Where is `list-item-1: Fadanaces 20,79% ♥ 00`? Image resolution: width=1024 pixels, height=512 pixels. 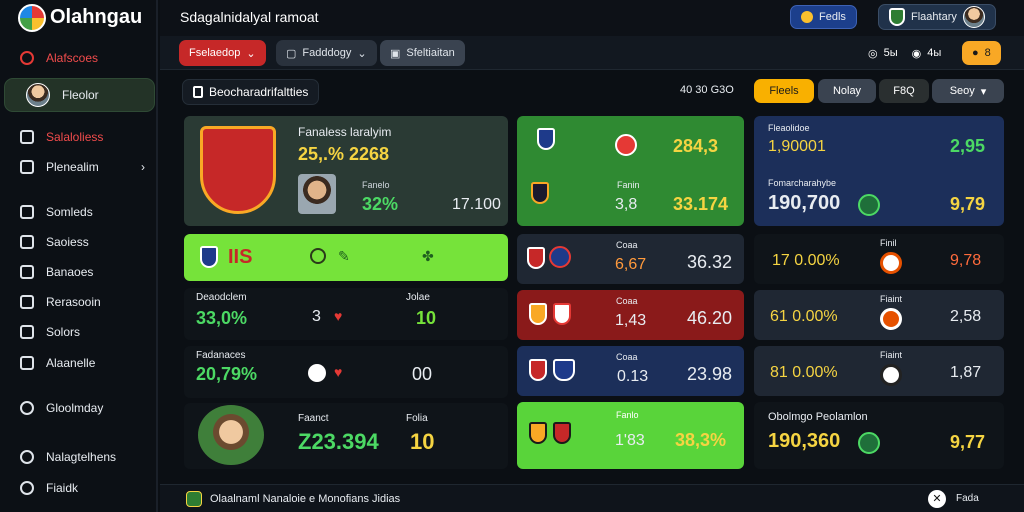
list-item-1: Fadanaces 20,79% ♥ 00 is located at coordinates (346, 372).